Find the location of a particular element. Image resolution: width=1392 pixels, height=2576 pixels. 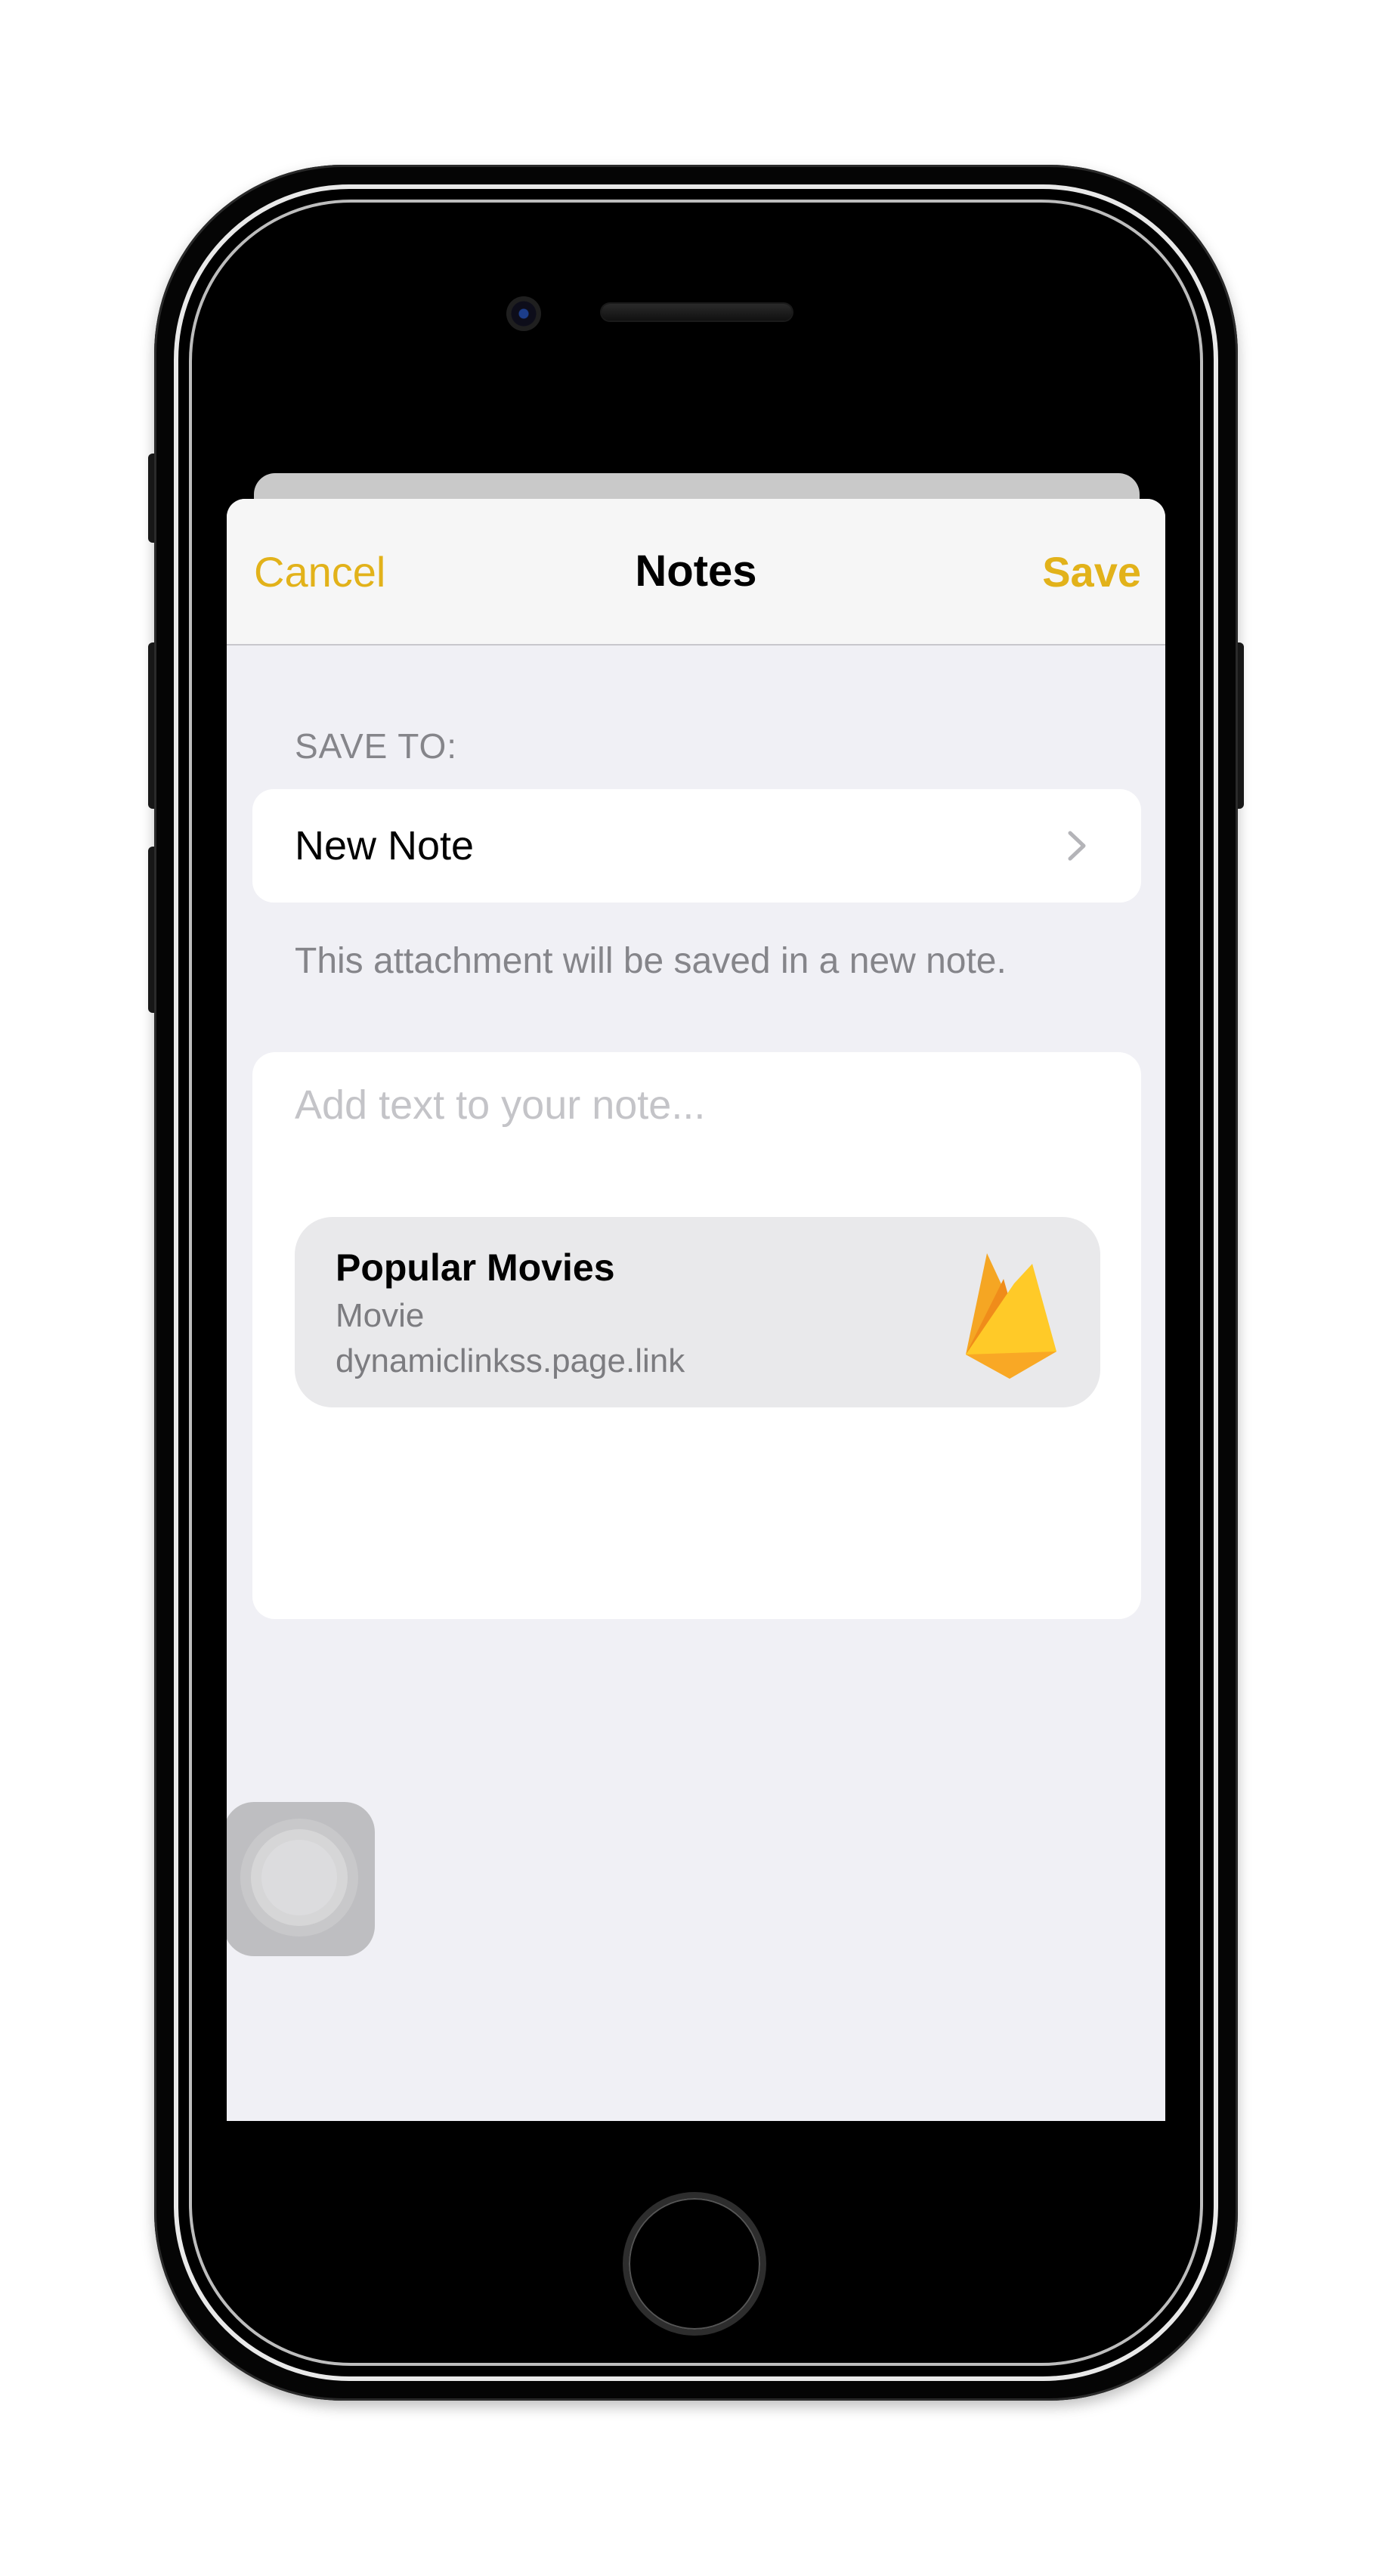

save-button: Save is located at coordinates (1091, 571).